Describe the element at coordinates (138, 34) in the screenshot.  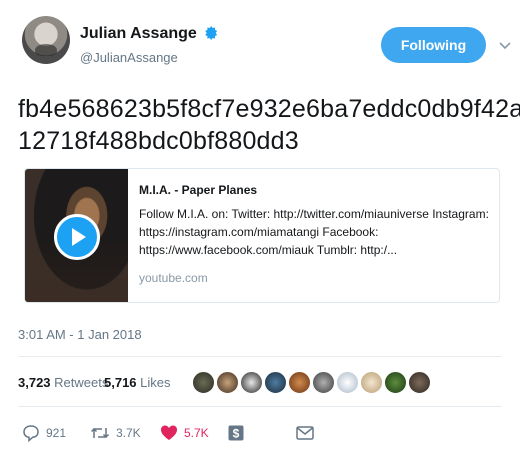
I see `user-name: Julian Assange` at that location.